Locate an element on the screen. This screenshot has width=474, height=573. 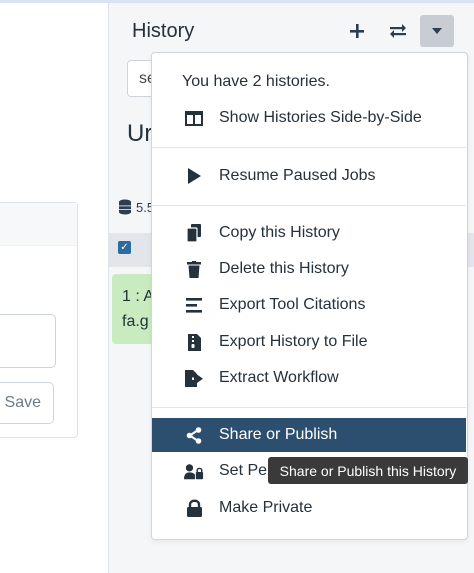
list-icon is located at coordinates (194, 305).